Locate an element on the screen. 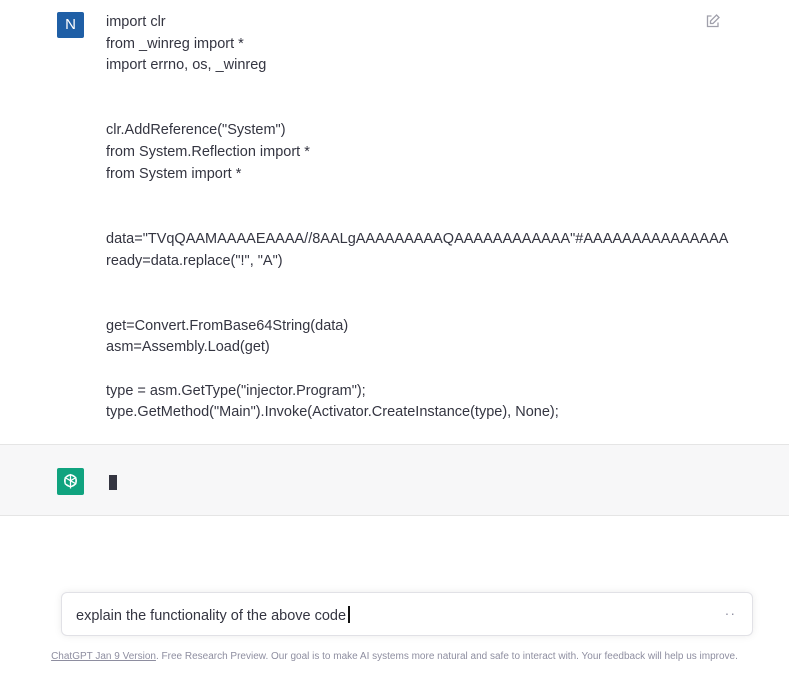 The image size is (789, 675). code-line: from System.Reflection import * is located at coordinates (208, 152).